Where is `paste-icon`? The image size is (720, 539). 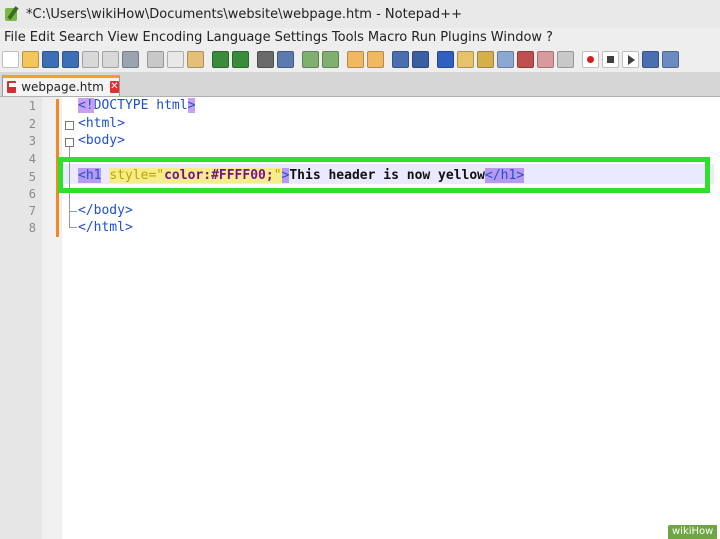 paste-icon is located at coordinates (195, 59).